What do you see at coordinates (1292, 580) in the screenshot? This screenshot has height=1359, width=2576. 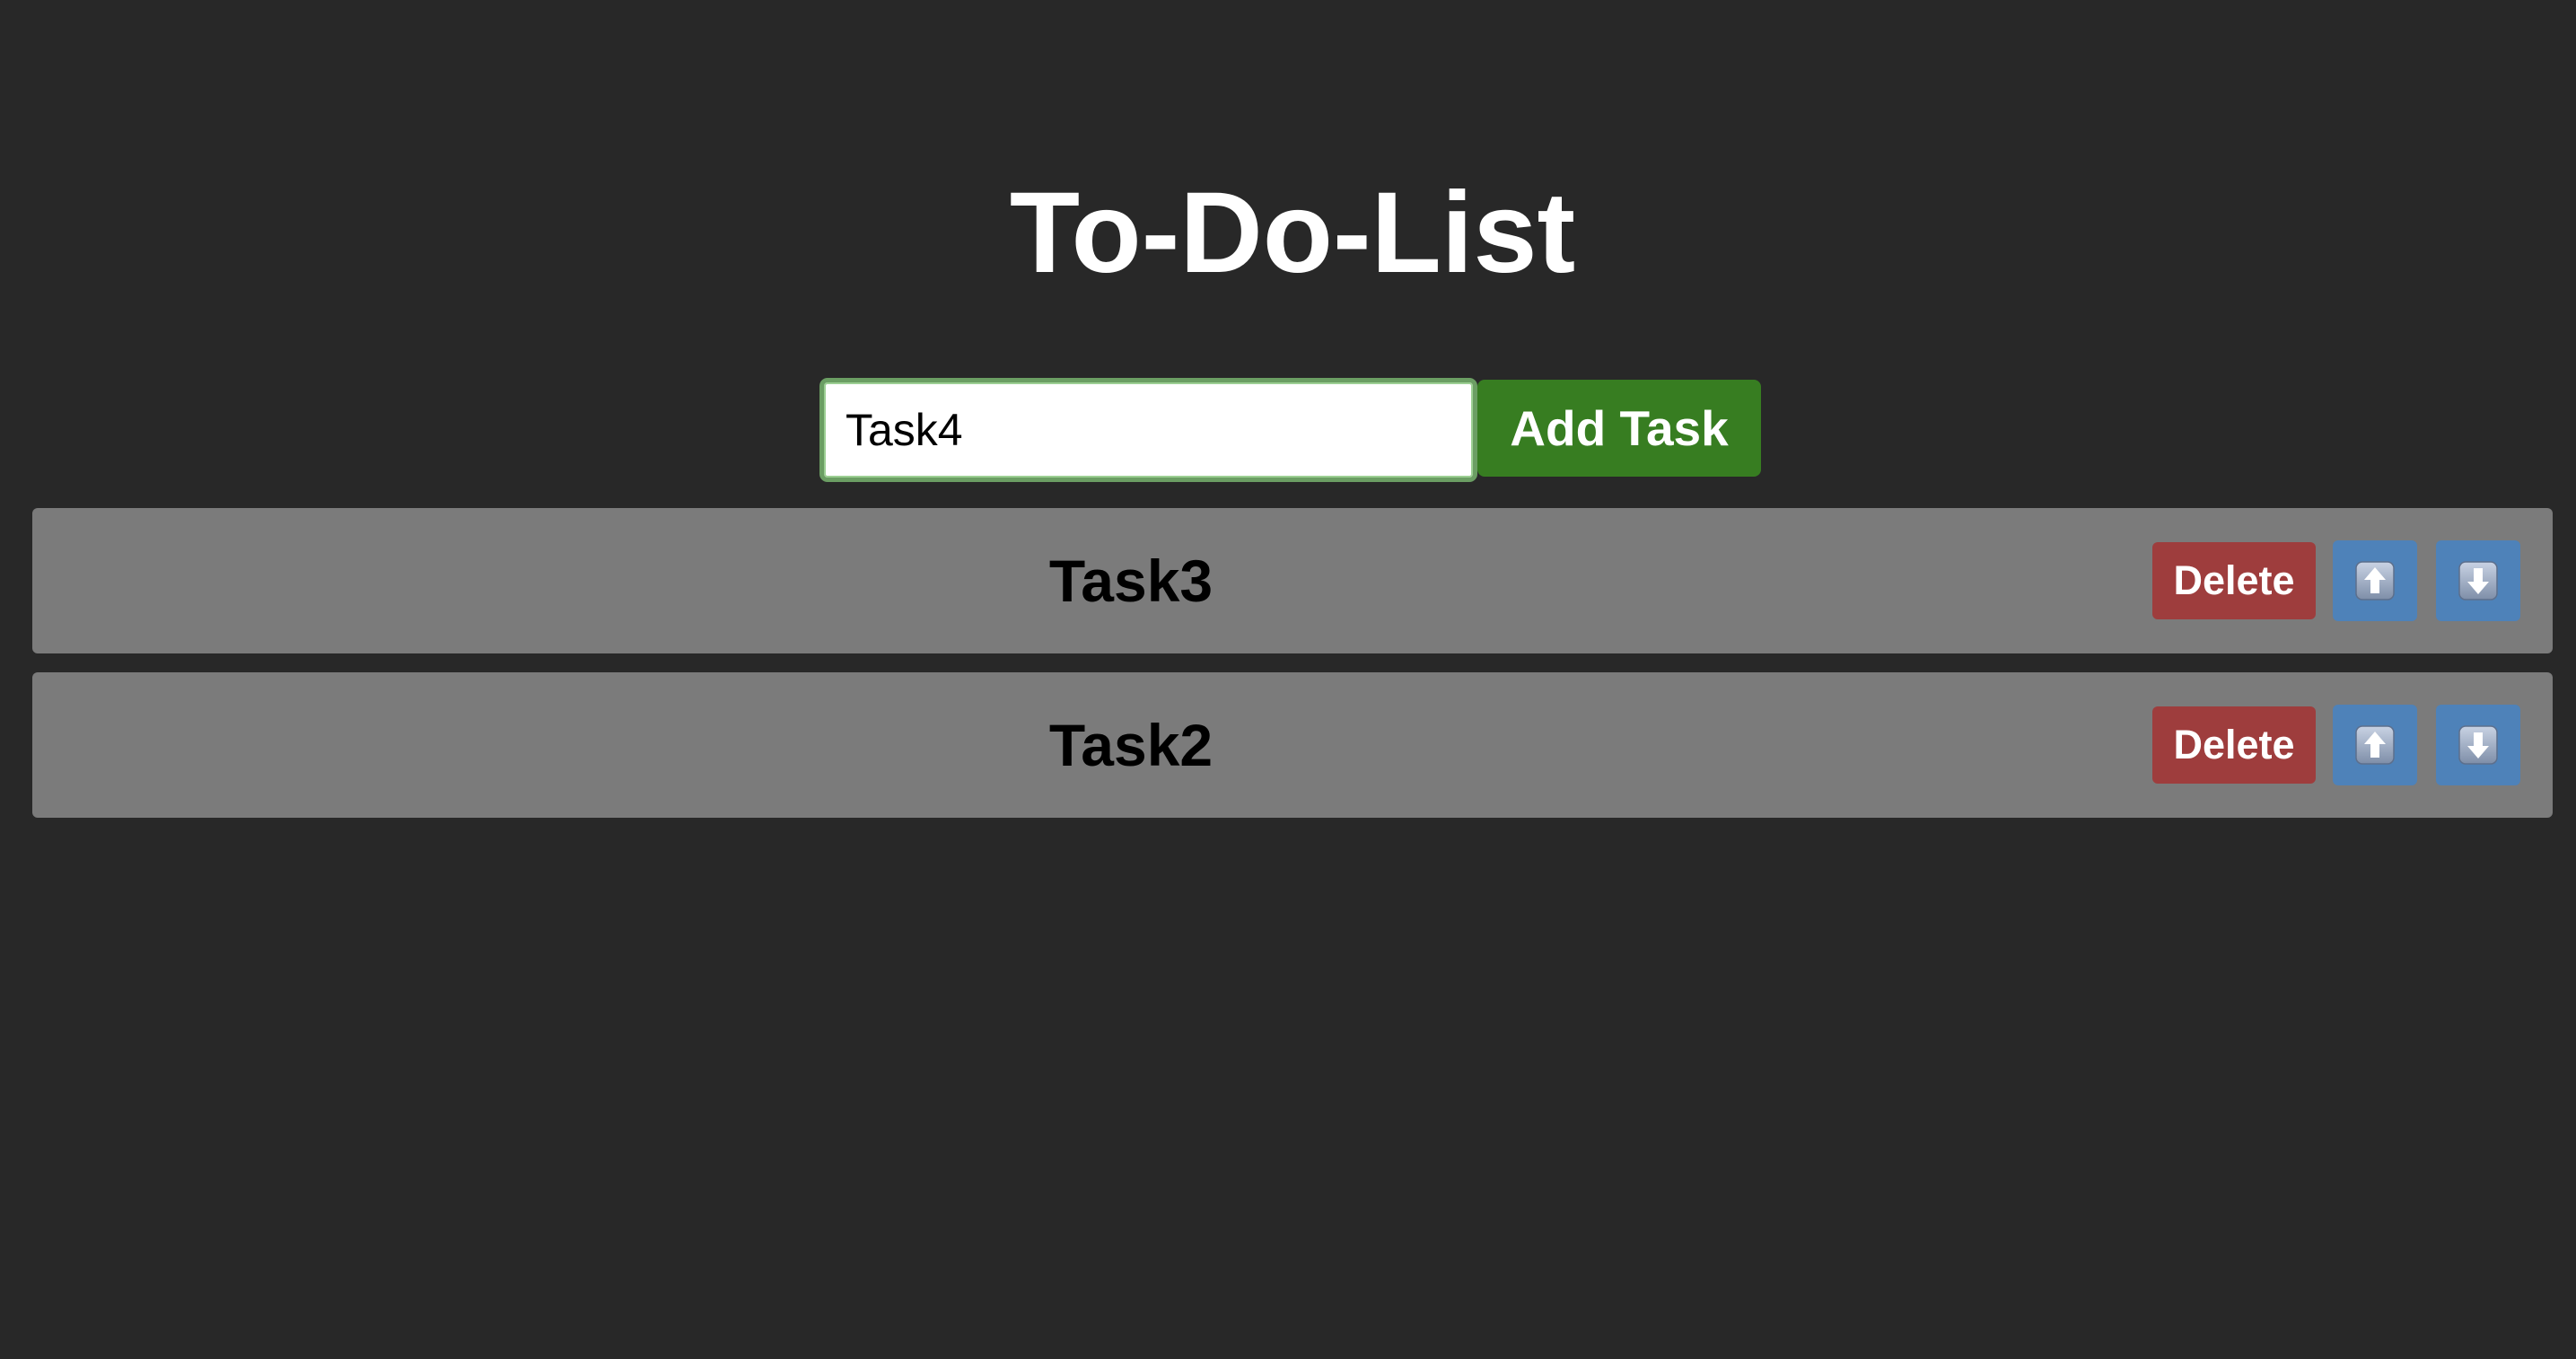 I see `task-item: Task3 Delete` at bounding box center [1292, 580].